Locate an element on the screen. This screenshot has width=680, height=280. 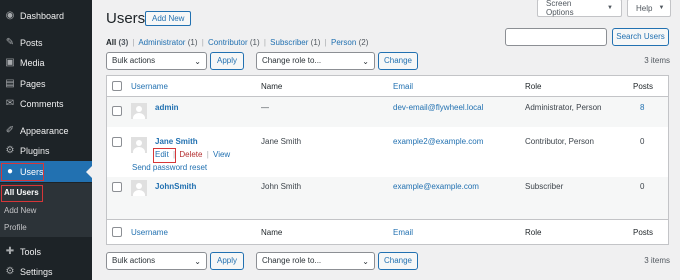
user-role: Subscriber is located at coordinates (544, 186).